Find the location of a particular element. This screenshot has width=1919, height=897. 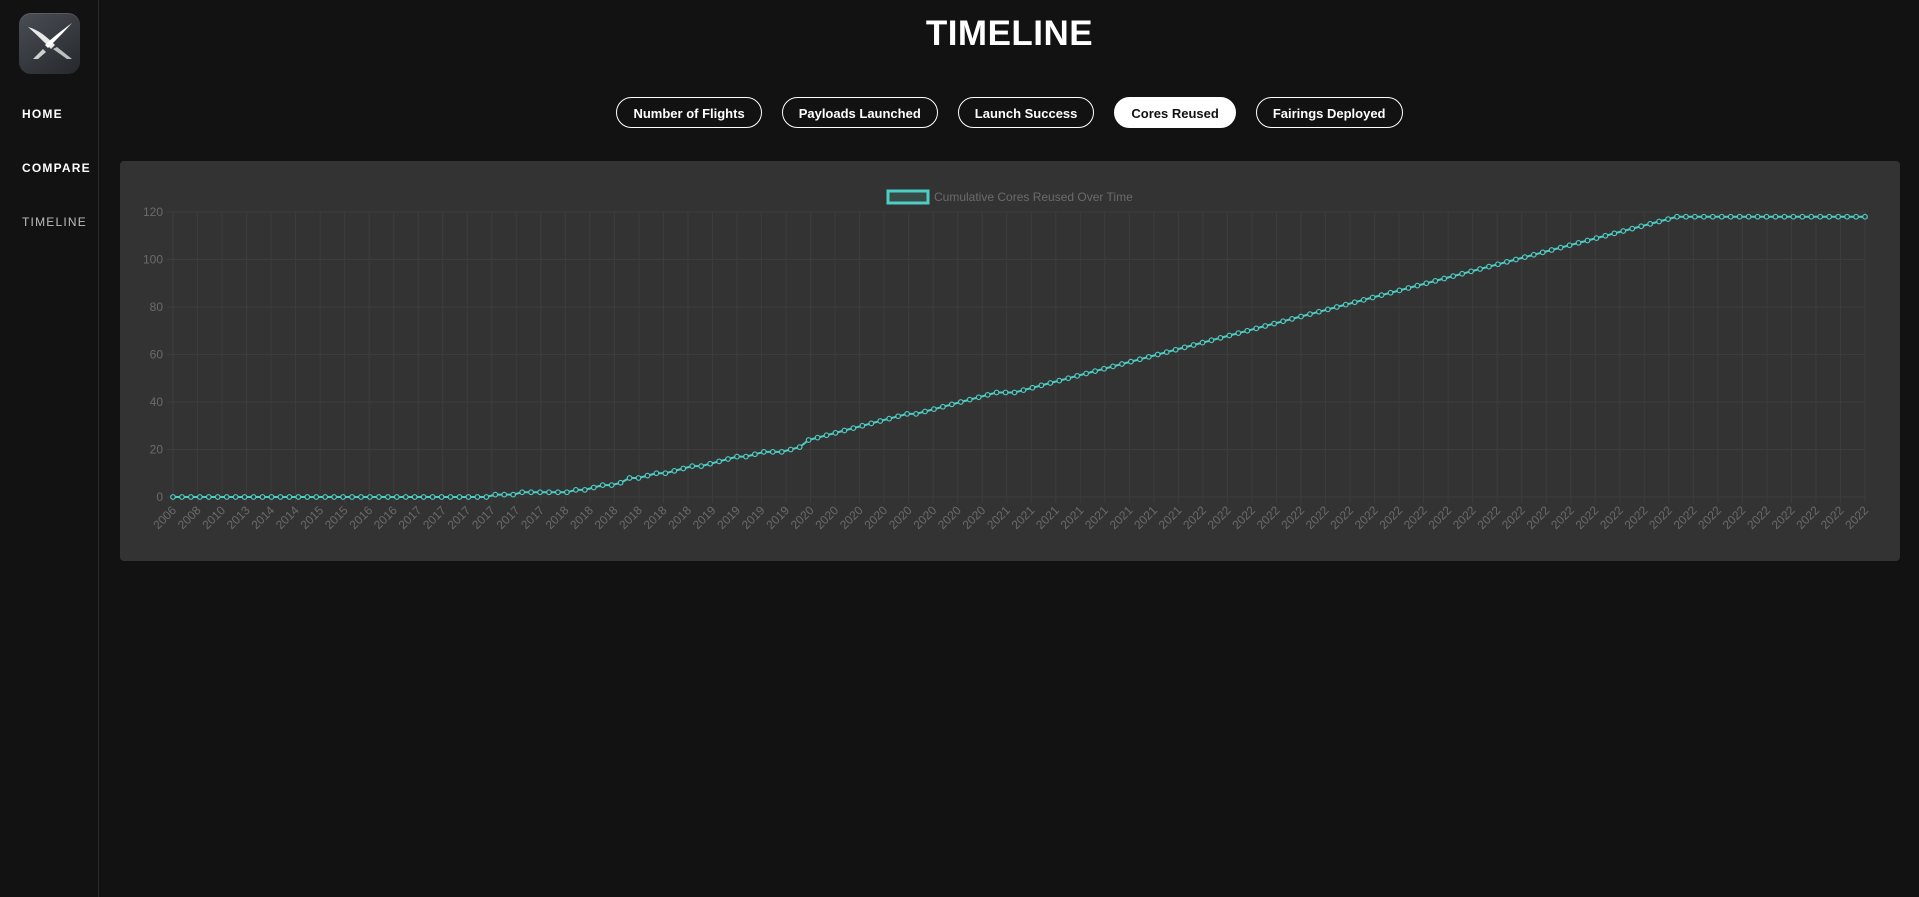

tab-payloads-launched: Payloads Launched is located at coordinates (859, 112).